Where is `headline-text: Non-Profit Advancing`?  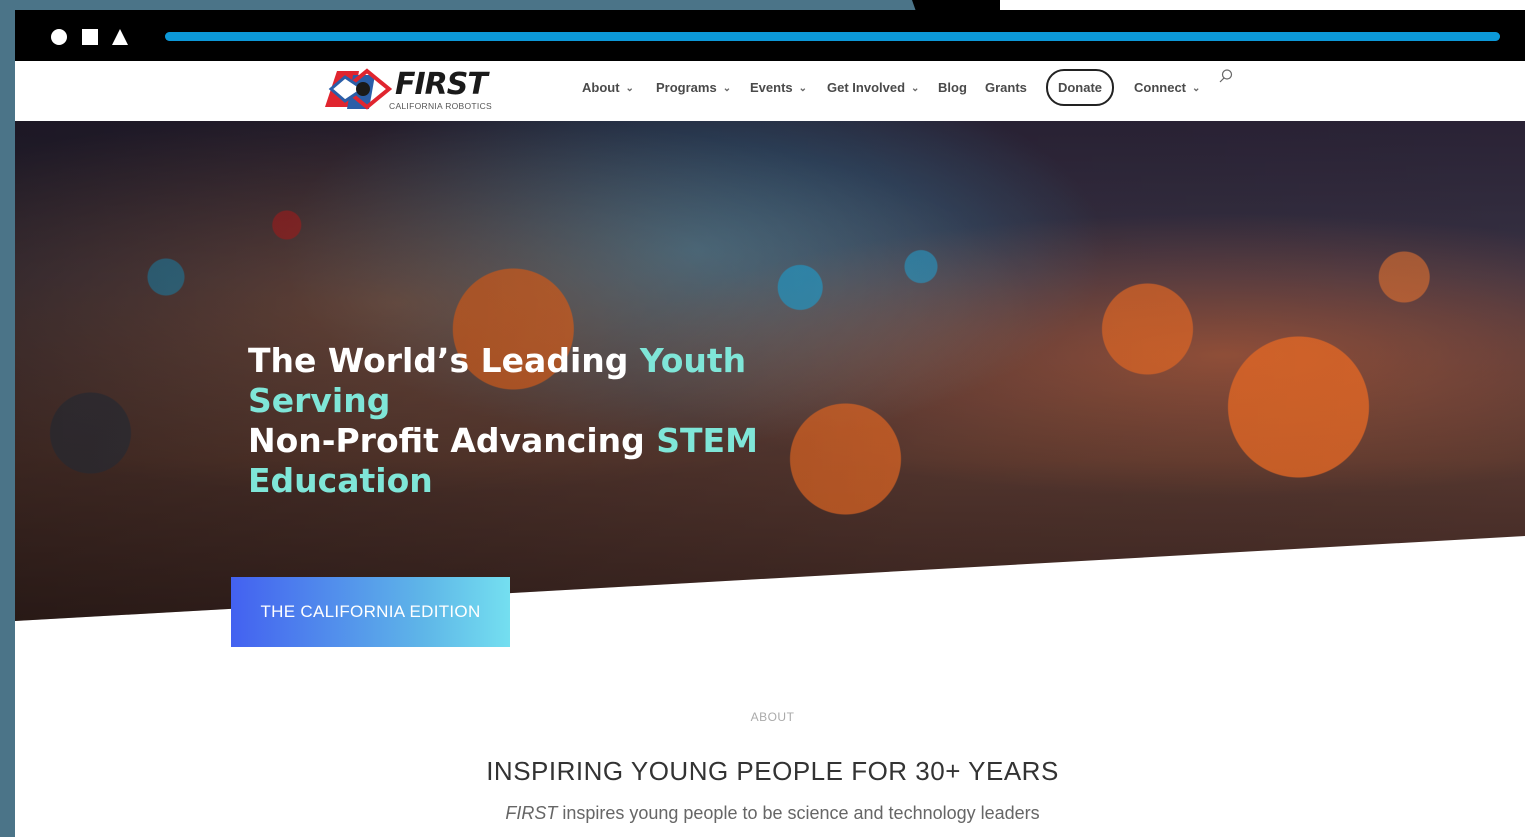 headline-text: Non-Profit Advancing is located at coordinates (452, 440).